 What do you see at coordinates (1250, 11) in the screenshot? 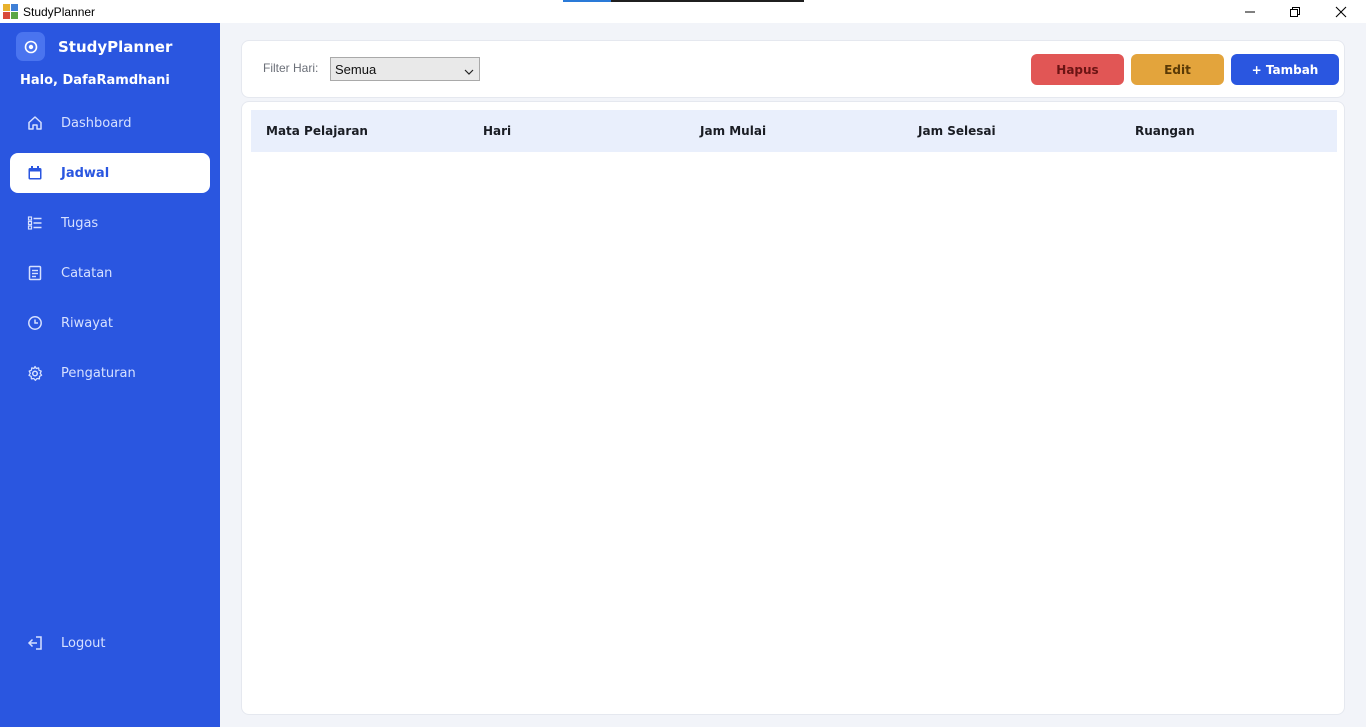
I see `minimize-icon` at bounding box center [1250, 11].